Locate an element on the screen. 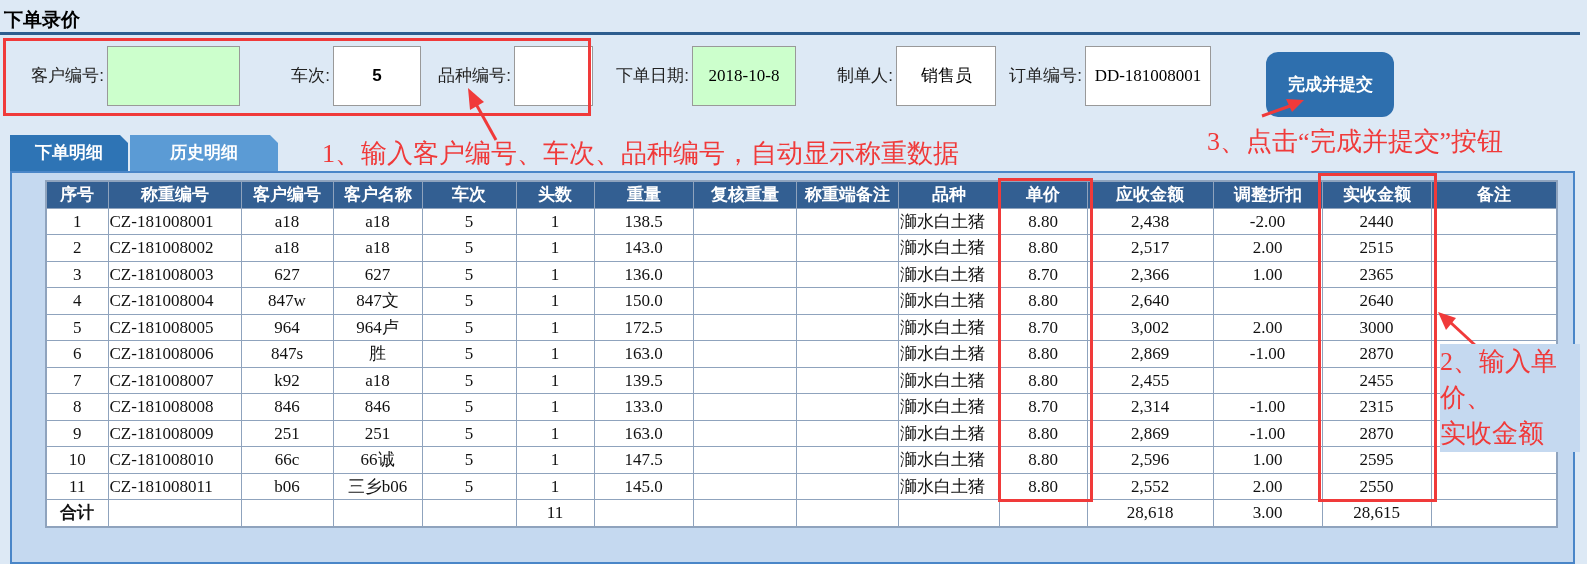  table-cell: 2550 is located at coordinates (1376, 486).